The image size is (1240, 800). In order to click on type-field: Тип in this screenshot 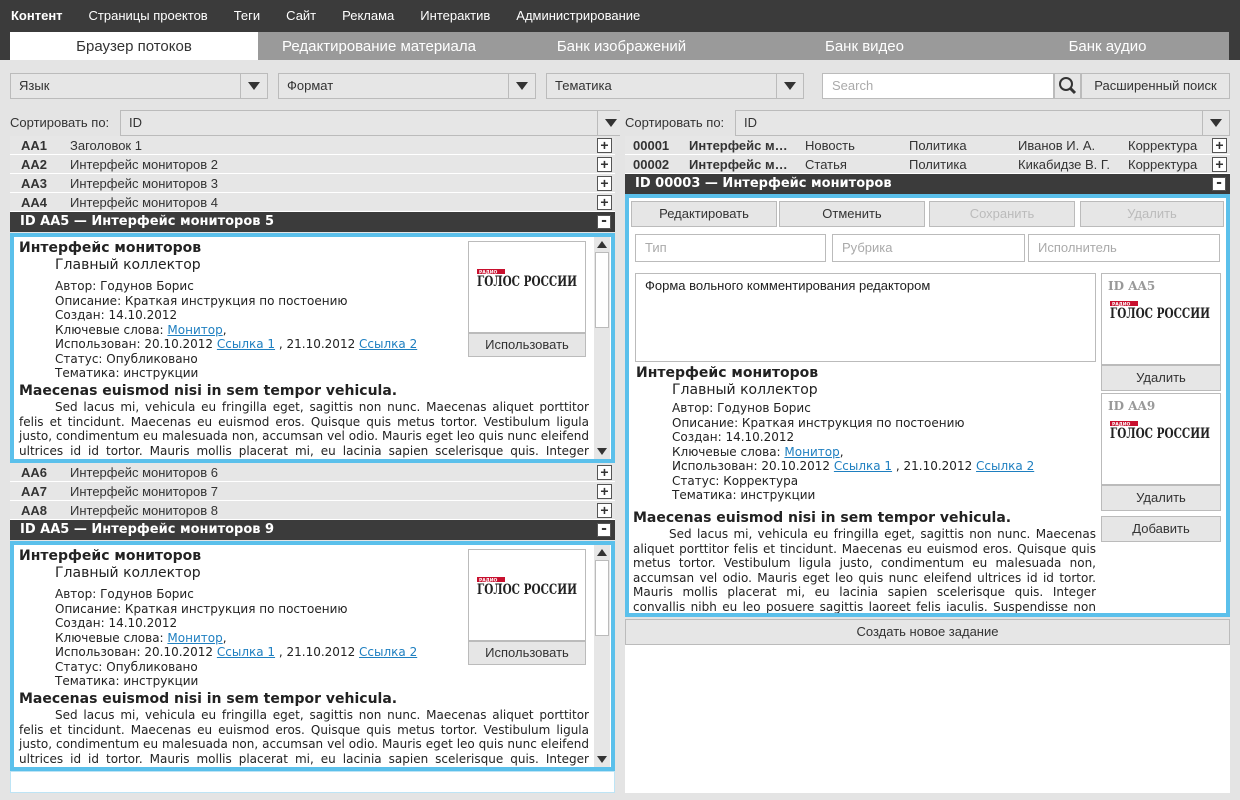, I will do `click(730, 248)`.